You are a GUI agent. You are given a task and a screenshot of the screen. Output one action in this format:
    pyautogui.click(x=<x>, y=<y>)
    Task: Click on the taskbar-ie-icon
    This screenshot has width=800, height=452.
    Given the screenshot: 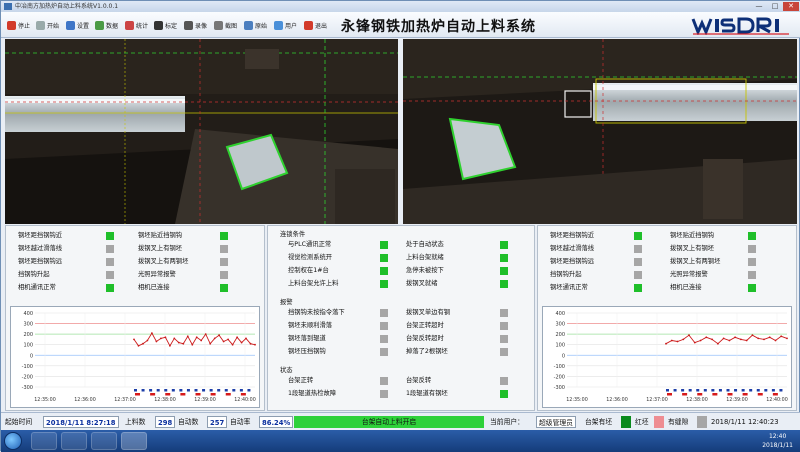 What is the action you would take?
    pyautogui.click(x=44, y=441)
    